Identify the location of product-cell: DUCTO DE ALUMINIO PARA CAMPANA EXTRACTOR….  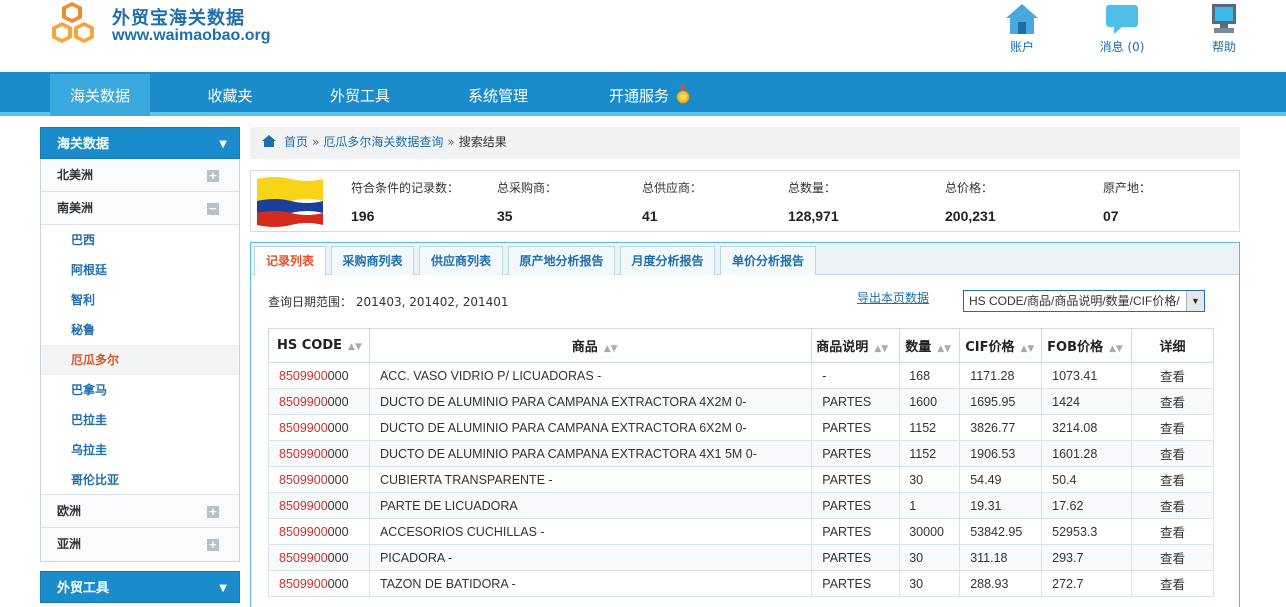
(590, 453).